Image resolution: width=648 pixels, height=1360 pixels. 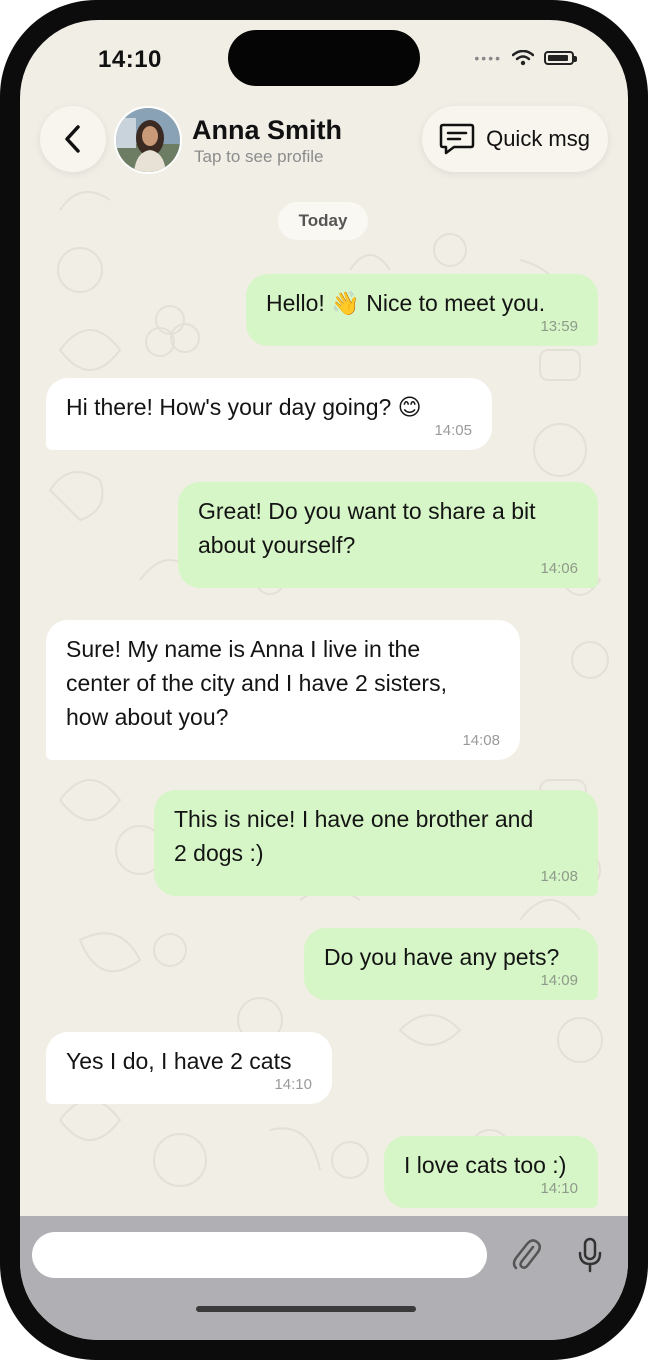 I want to click on status-time: 14:10, so click(x=130, y=59).